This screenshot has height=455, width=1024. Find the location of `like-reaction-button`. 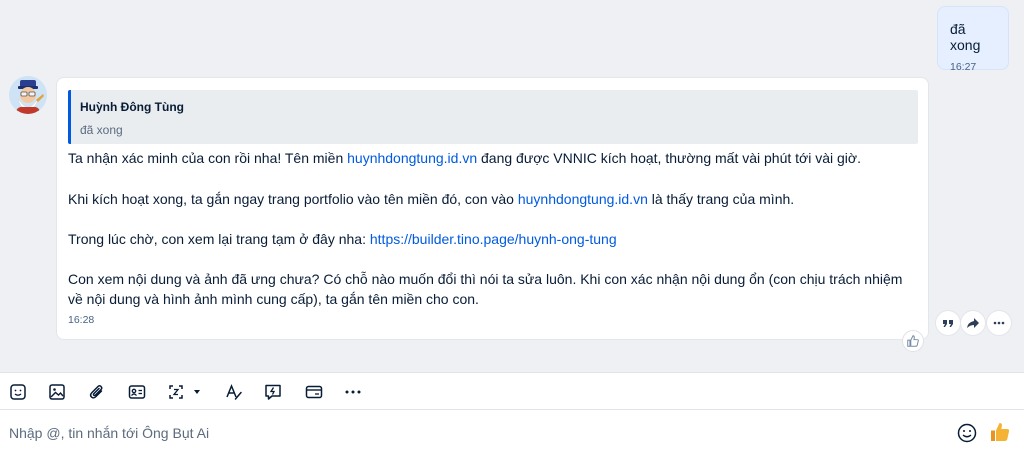

like-reaction-button is located at coordinates (913, 341).